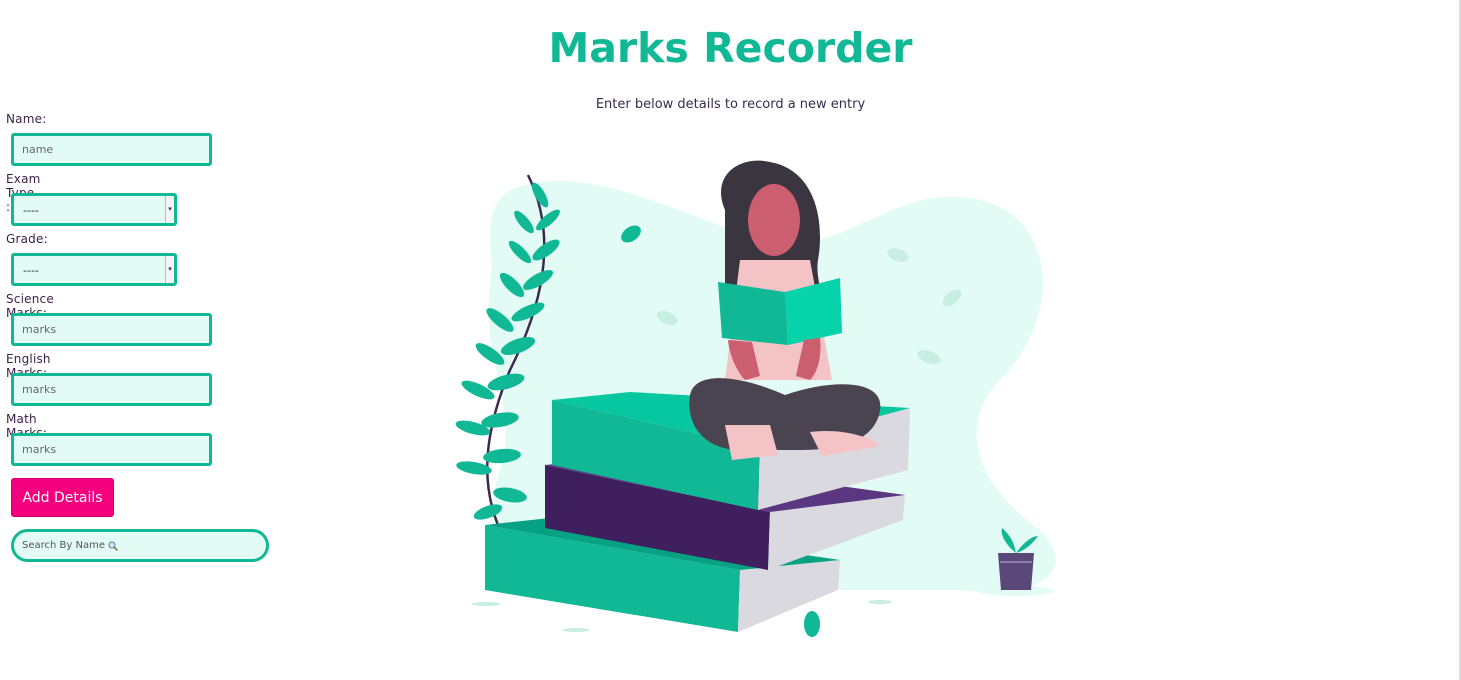  Describe the element at coordinates (26, 119) in the screenshot. I see `name-label: Name:` at that location.